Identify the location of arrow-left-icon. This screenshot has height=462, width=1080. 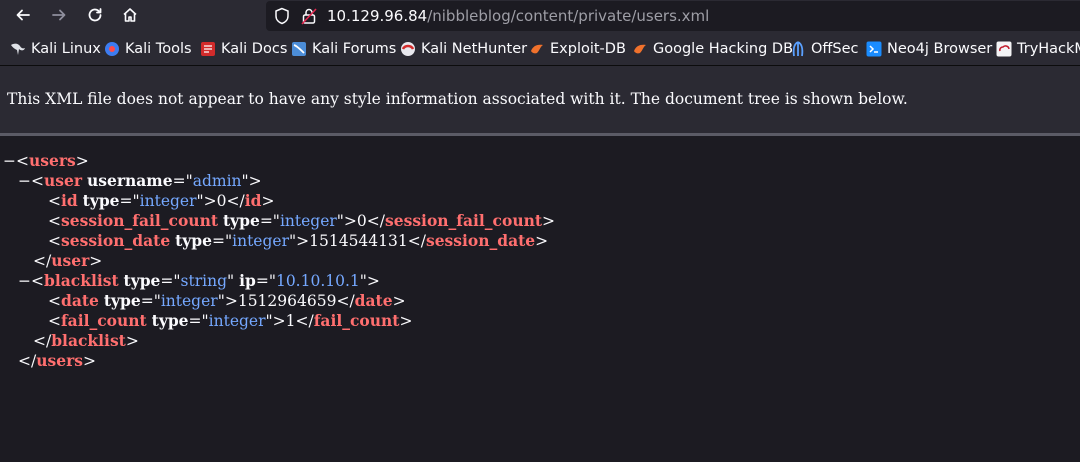
(23, 15).